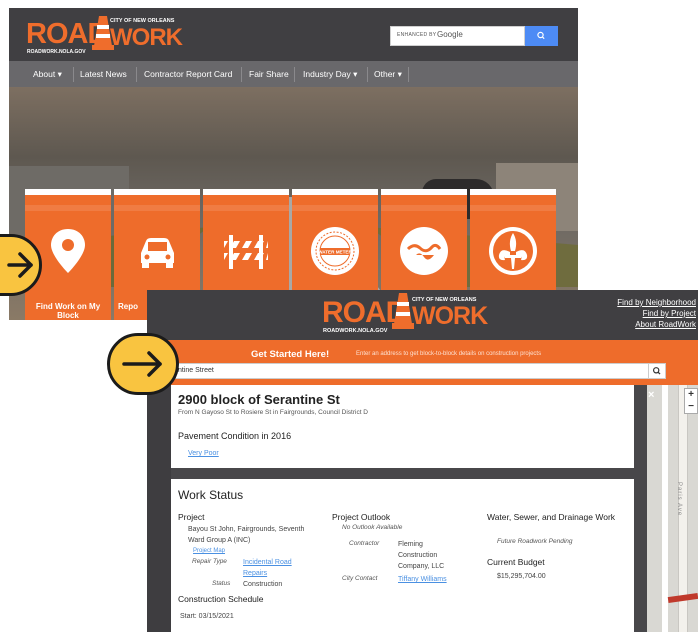 Image resolution: width=698 pixels, height=632 pixels. What do you see at coordinates (372, 527) in the screenshot?
I see `outlook-value: No Outlook Available` at bounding box center [372, 527].